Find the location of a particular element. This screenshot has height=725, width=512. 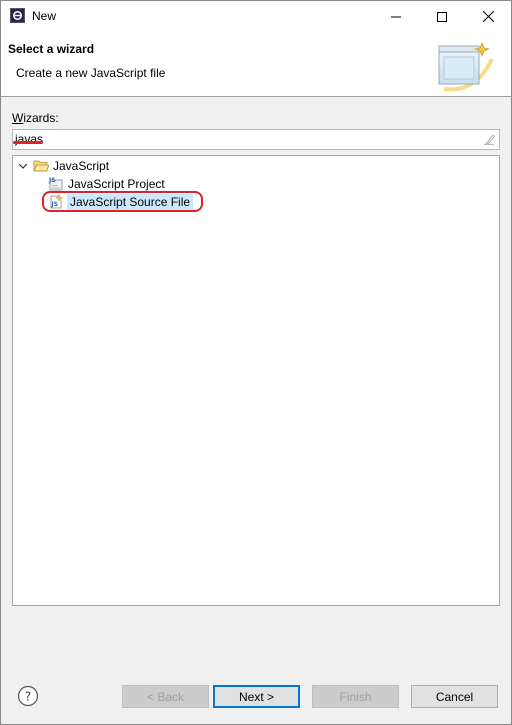

back-button: < Back is located at coordinates (165, 696).